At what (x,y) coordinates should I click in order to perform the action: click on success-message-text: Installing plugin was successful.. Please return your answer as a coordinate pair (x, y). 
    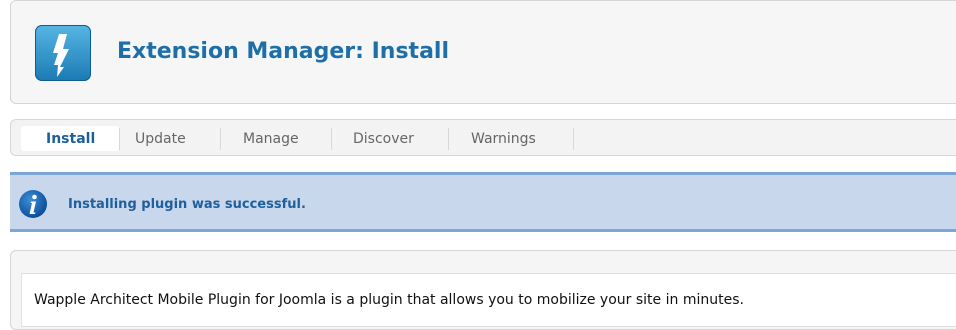
    Looking at the image, I should click on (187, 204).